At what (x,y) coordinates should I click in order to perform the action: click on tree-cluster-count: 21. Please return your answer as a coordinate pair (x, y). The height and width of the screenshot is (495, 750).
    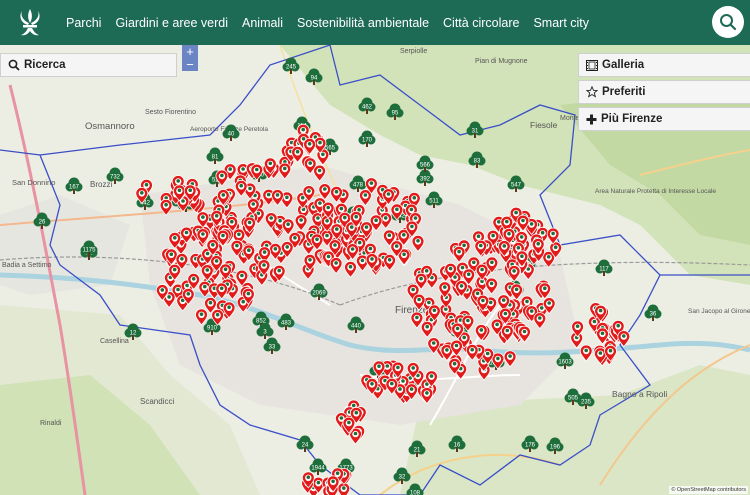
    Looking at the image, I should click on (417, 451).